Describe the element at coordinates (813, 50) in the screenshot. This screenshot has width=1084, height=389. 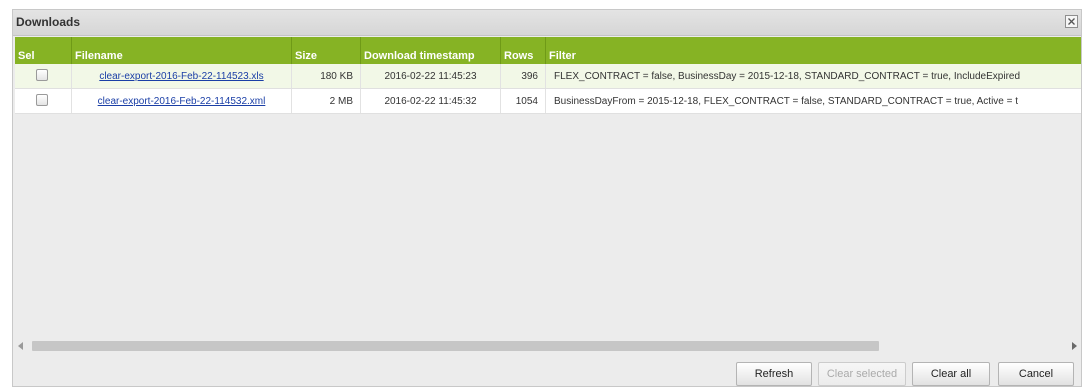
I see `column-header-filter: Filter` at that location.